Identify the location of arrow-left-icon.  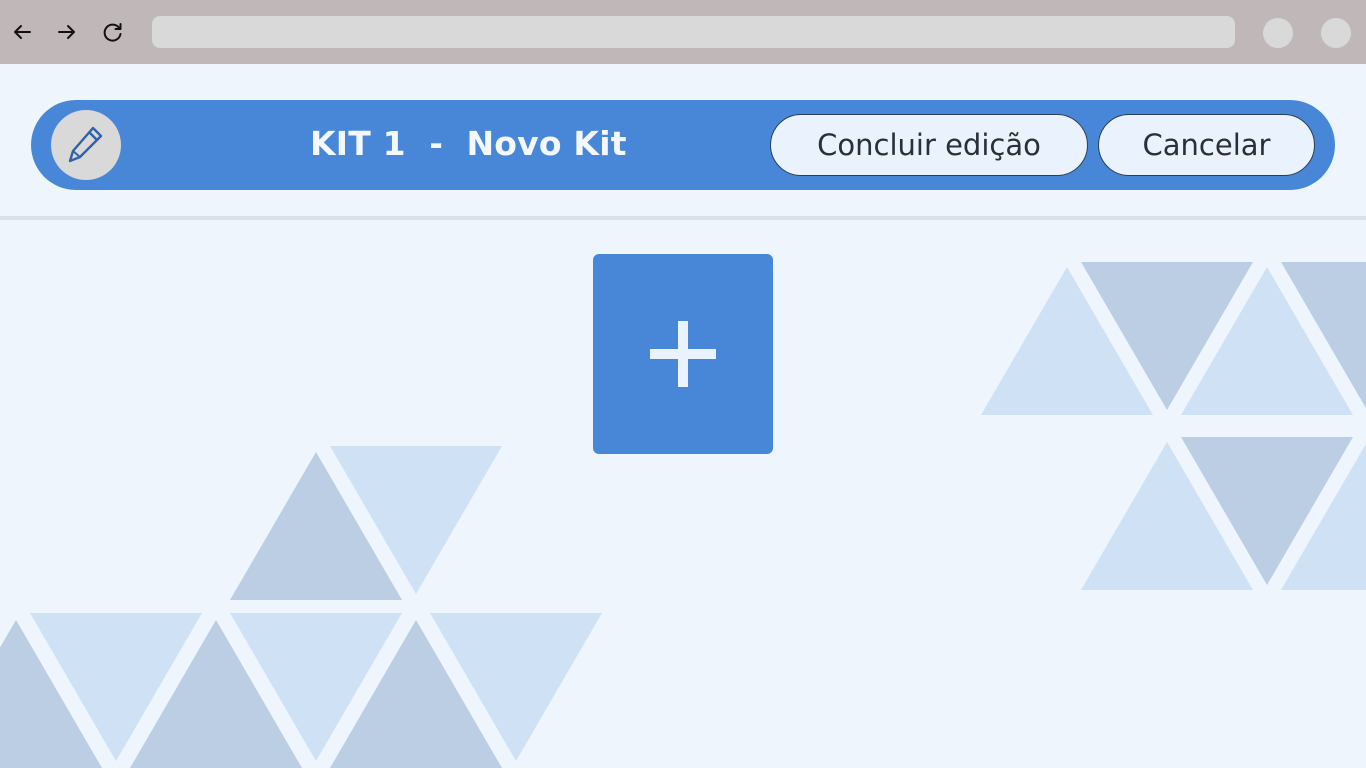
(22, 32).